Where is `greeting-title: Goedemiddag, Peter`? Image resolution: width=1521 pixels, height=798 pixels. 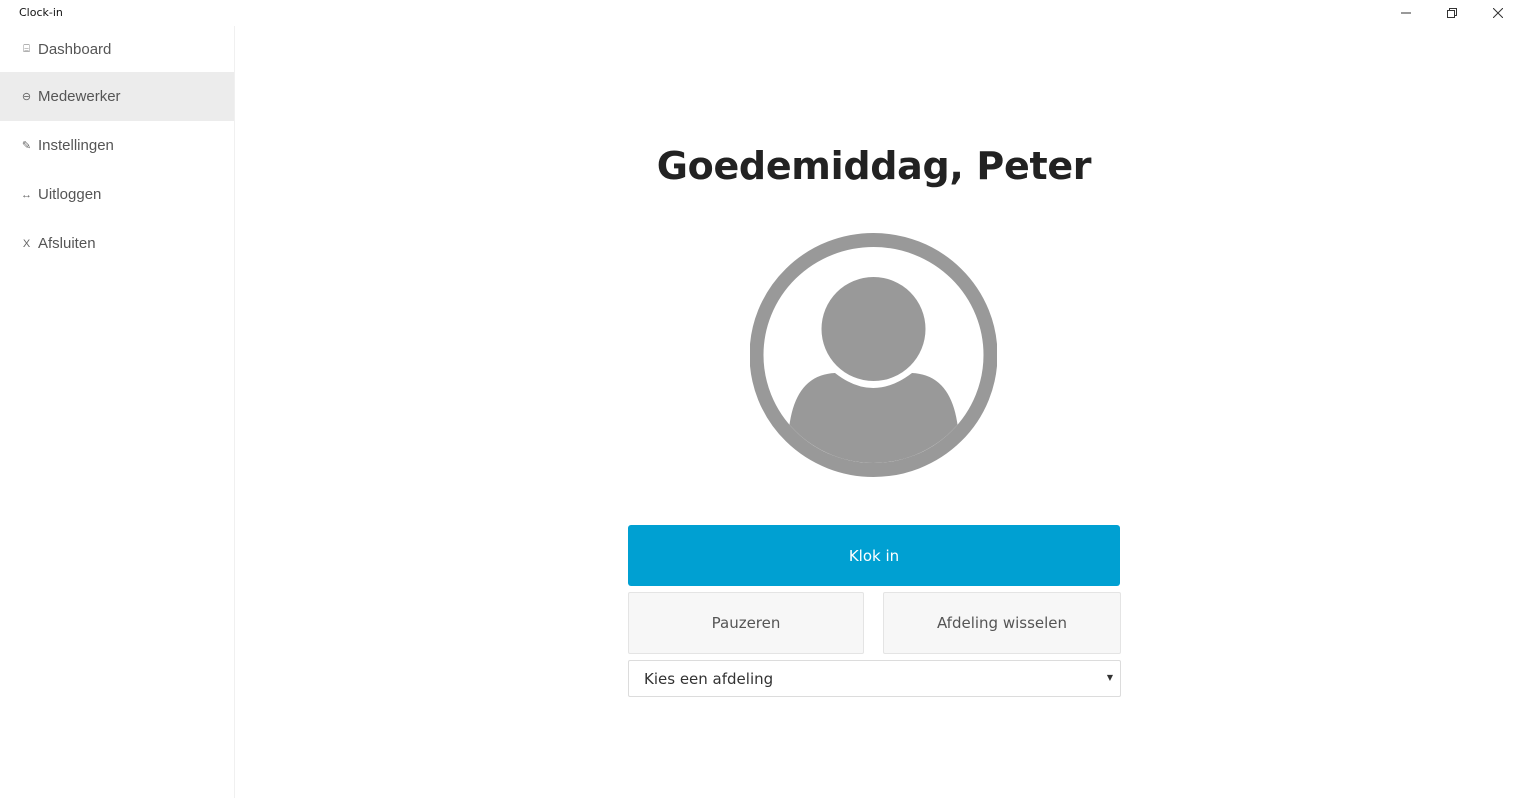 greeting-title: Goedemiddag, Peter is located at coordinates (874, 166).